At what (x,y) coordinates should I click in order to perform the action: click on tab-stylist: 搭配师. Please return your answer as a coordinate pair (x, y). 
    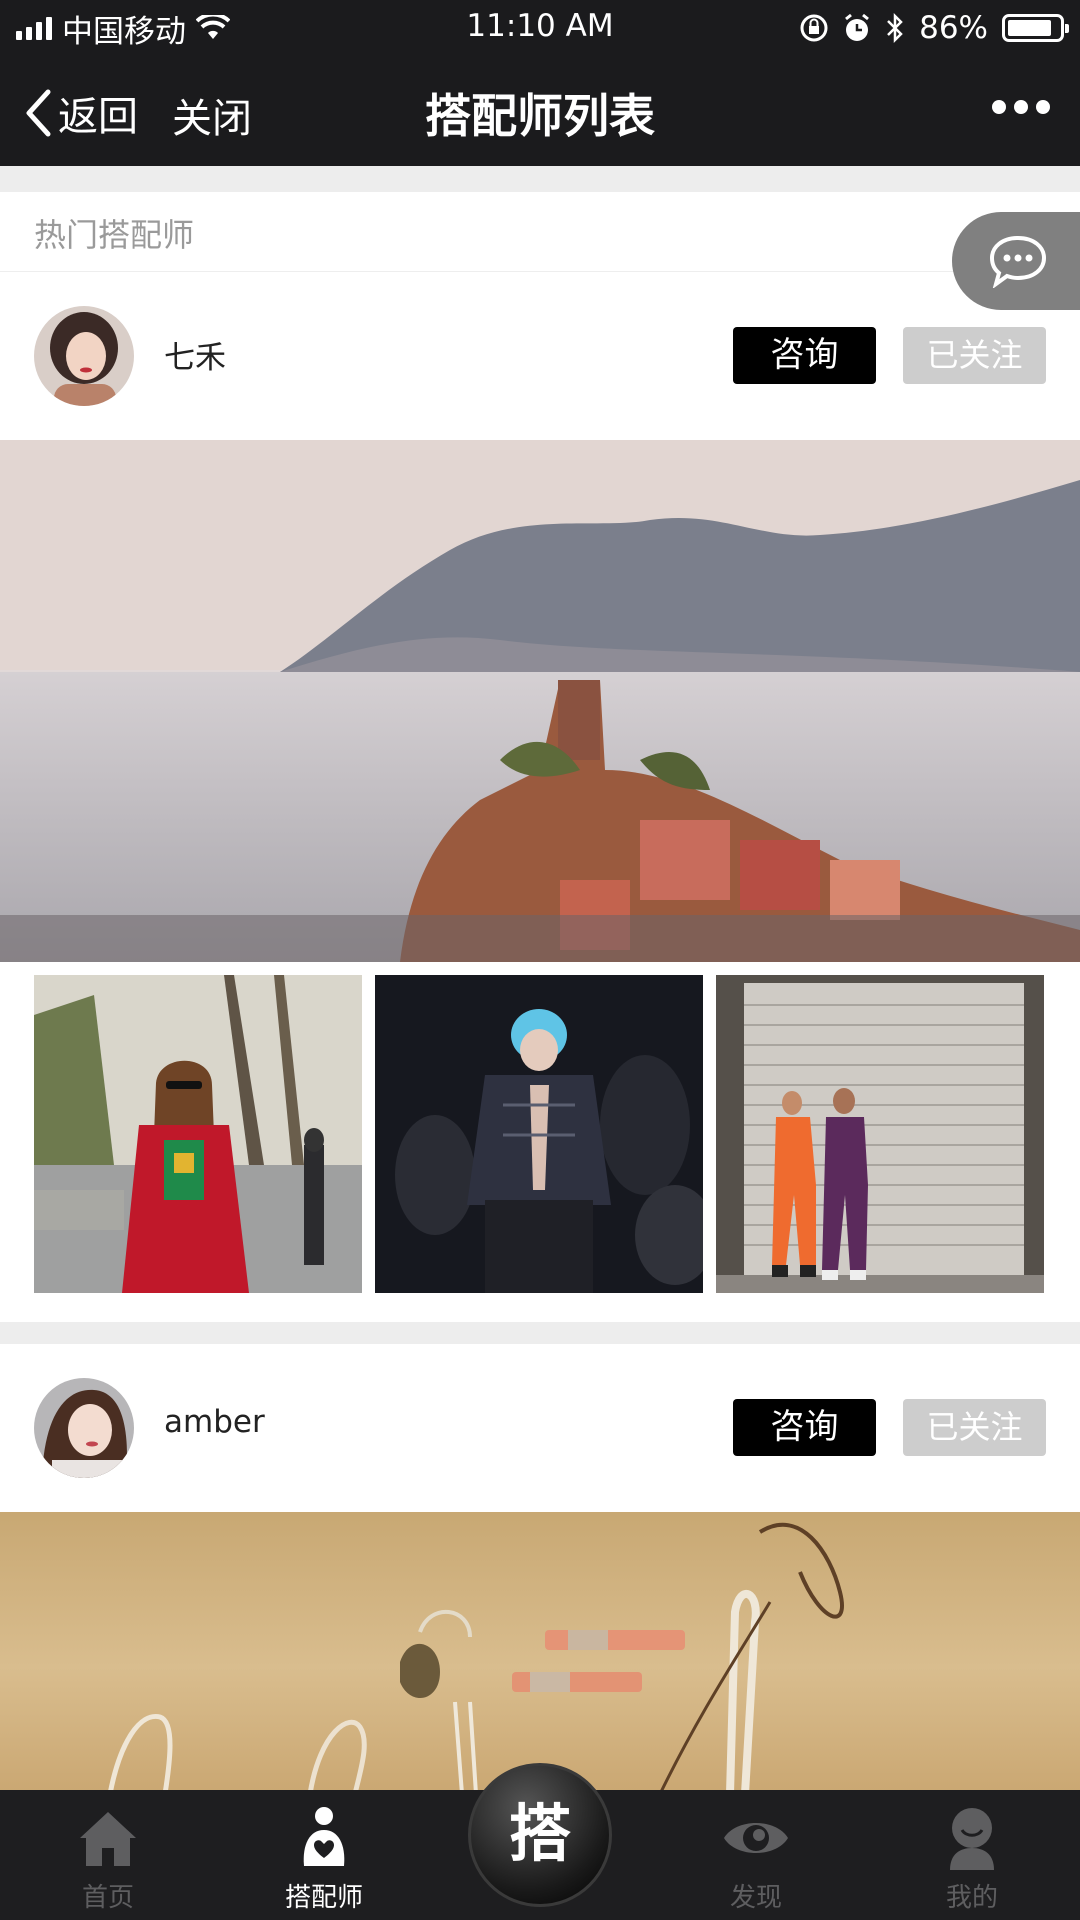
    Looking at the image, I should click on (324, 1855).